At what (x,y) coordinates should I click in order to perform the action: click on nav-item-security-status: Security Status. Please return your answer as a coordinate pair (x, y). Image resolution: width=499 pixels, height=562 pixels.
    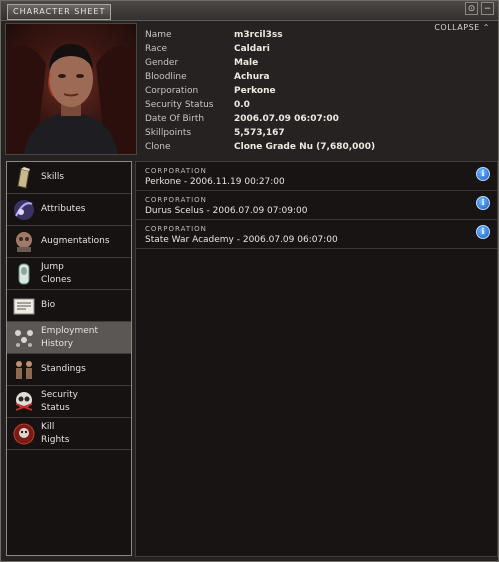
    Looking at the image, I should click on (69, 402).